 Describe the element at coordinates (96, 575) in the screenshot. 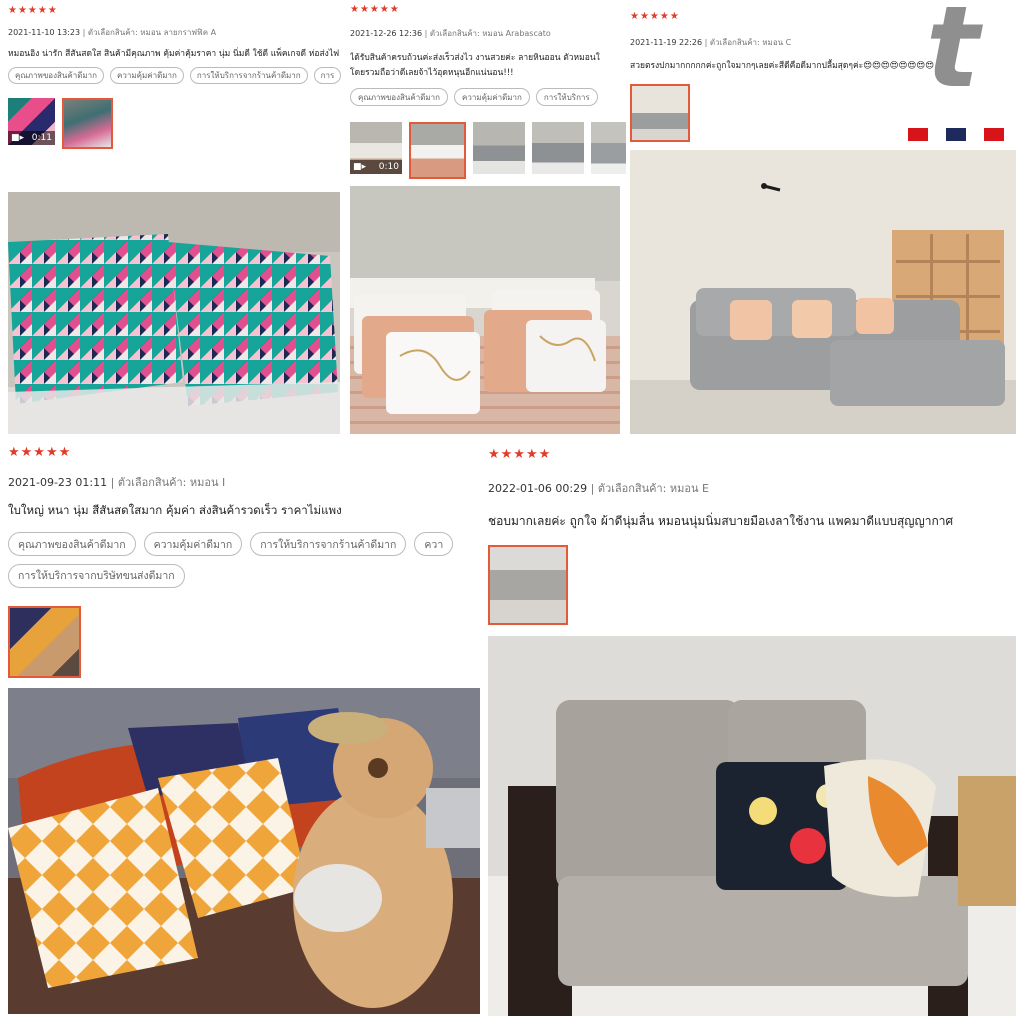

I see `tag-shipping: การให้บริการจากบริษัทขนส่งดีมาก` at that location.